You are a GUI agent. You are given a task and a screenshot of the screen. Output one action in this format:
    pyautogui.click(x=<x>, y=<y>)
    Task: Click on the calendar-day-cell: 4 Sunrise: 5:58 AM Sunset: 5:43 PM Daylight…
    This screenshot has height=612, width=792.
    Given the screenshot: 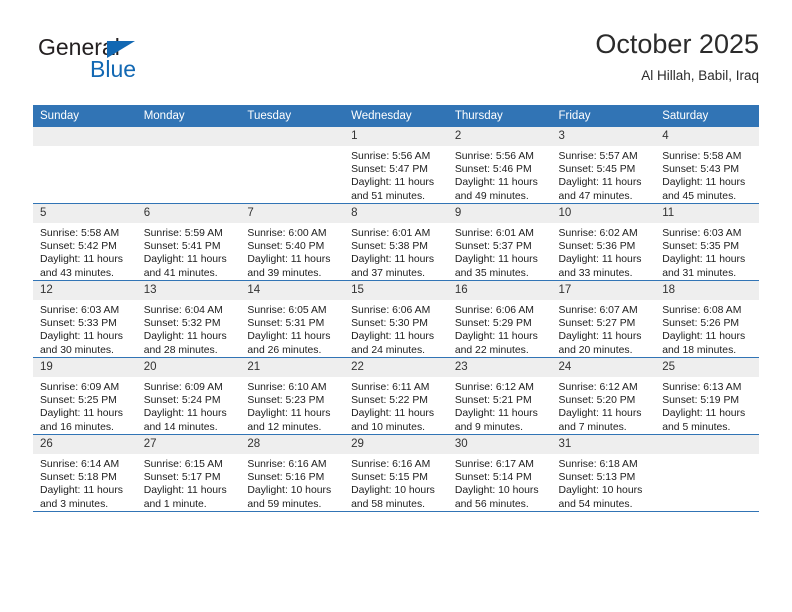 What is the action you would take?
    pyautogui.click(x=707, y=165)
    